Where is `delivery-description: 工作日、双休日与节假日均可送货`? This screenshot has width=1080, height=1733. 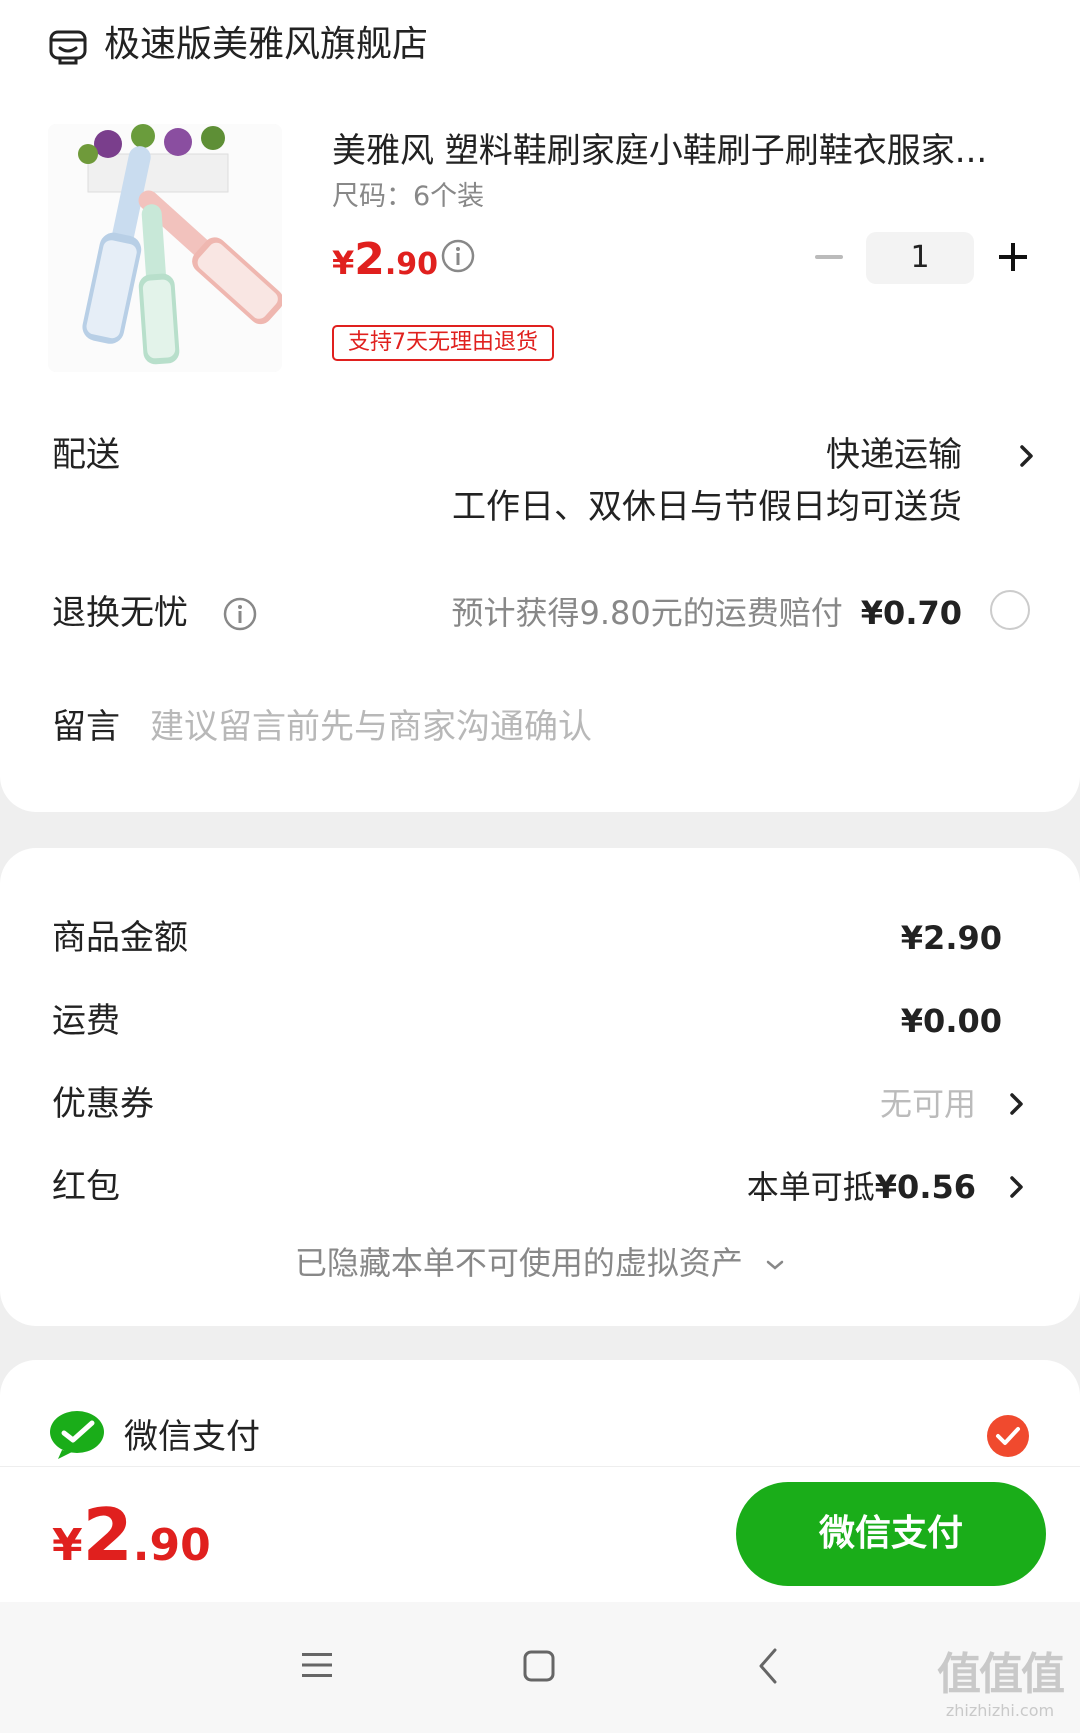 delivery-description: 工作日、双休日与节假日均可送货 is located at coordinates (707, 507).